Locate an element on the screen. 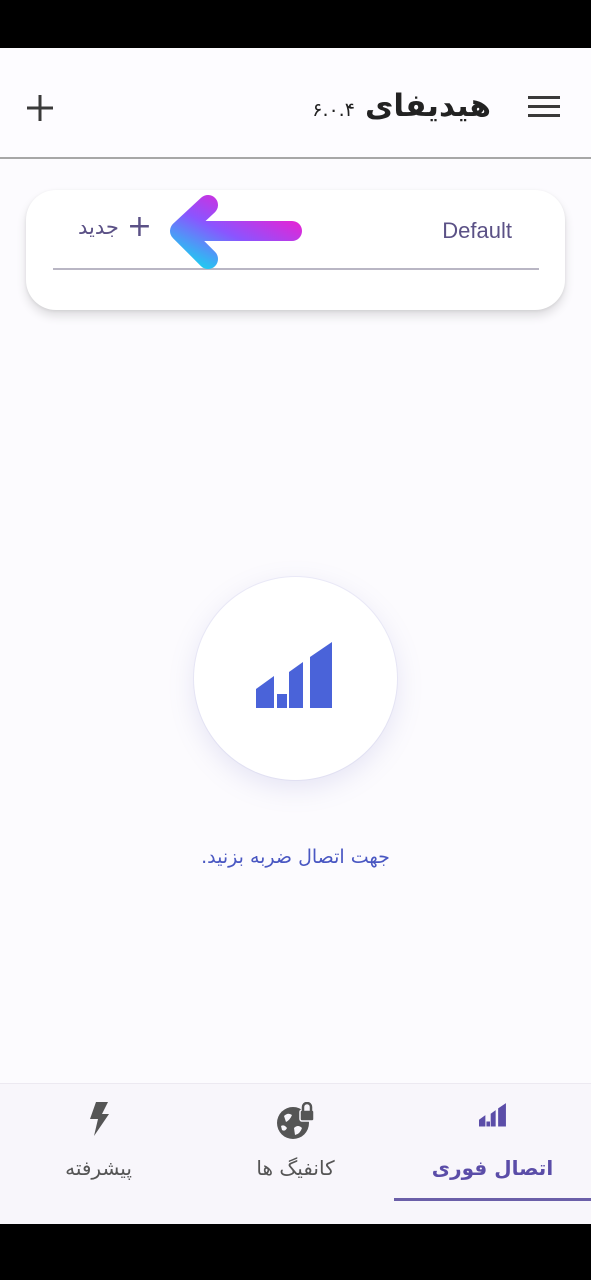  plus-icon is located at coordinates (40, 108).